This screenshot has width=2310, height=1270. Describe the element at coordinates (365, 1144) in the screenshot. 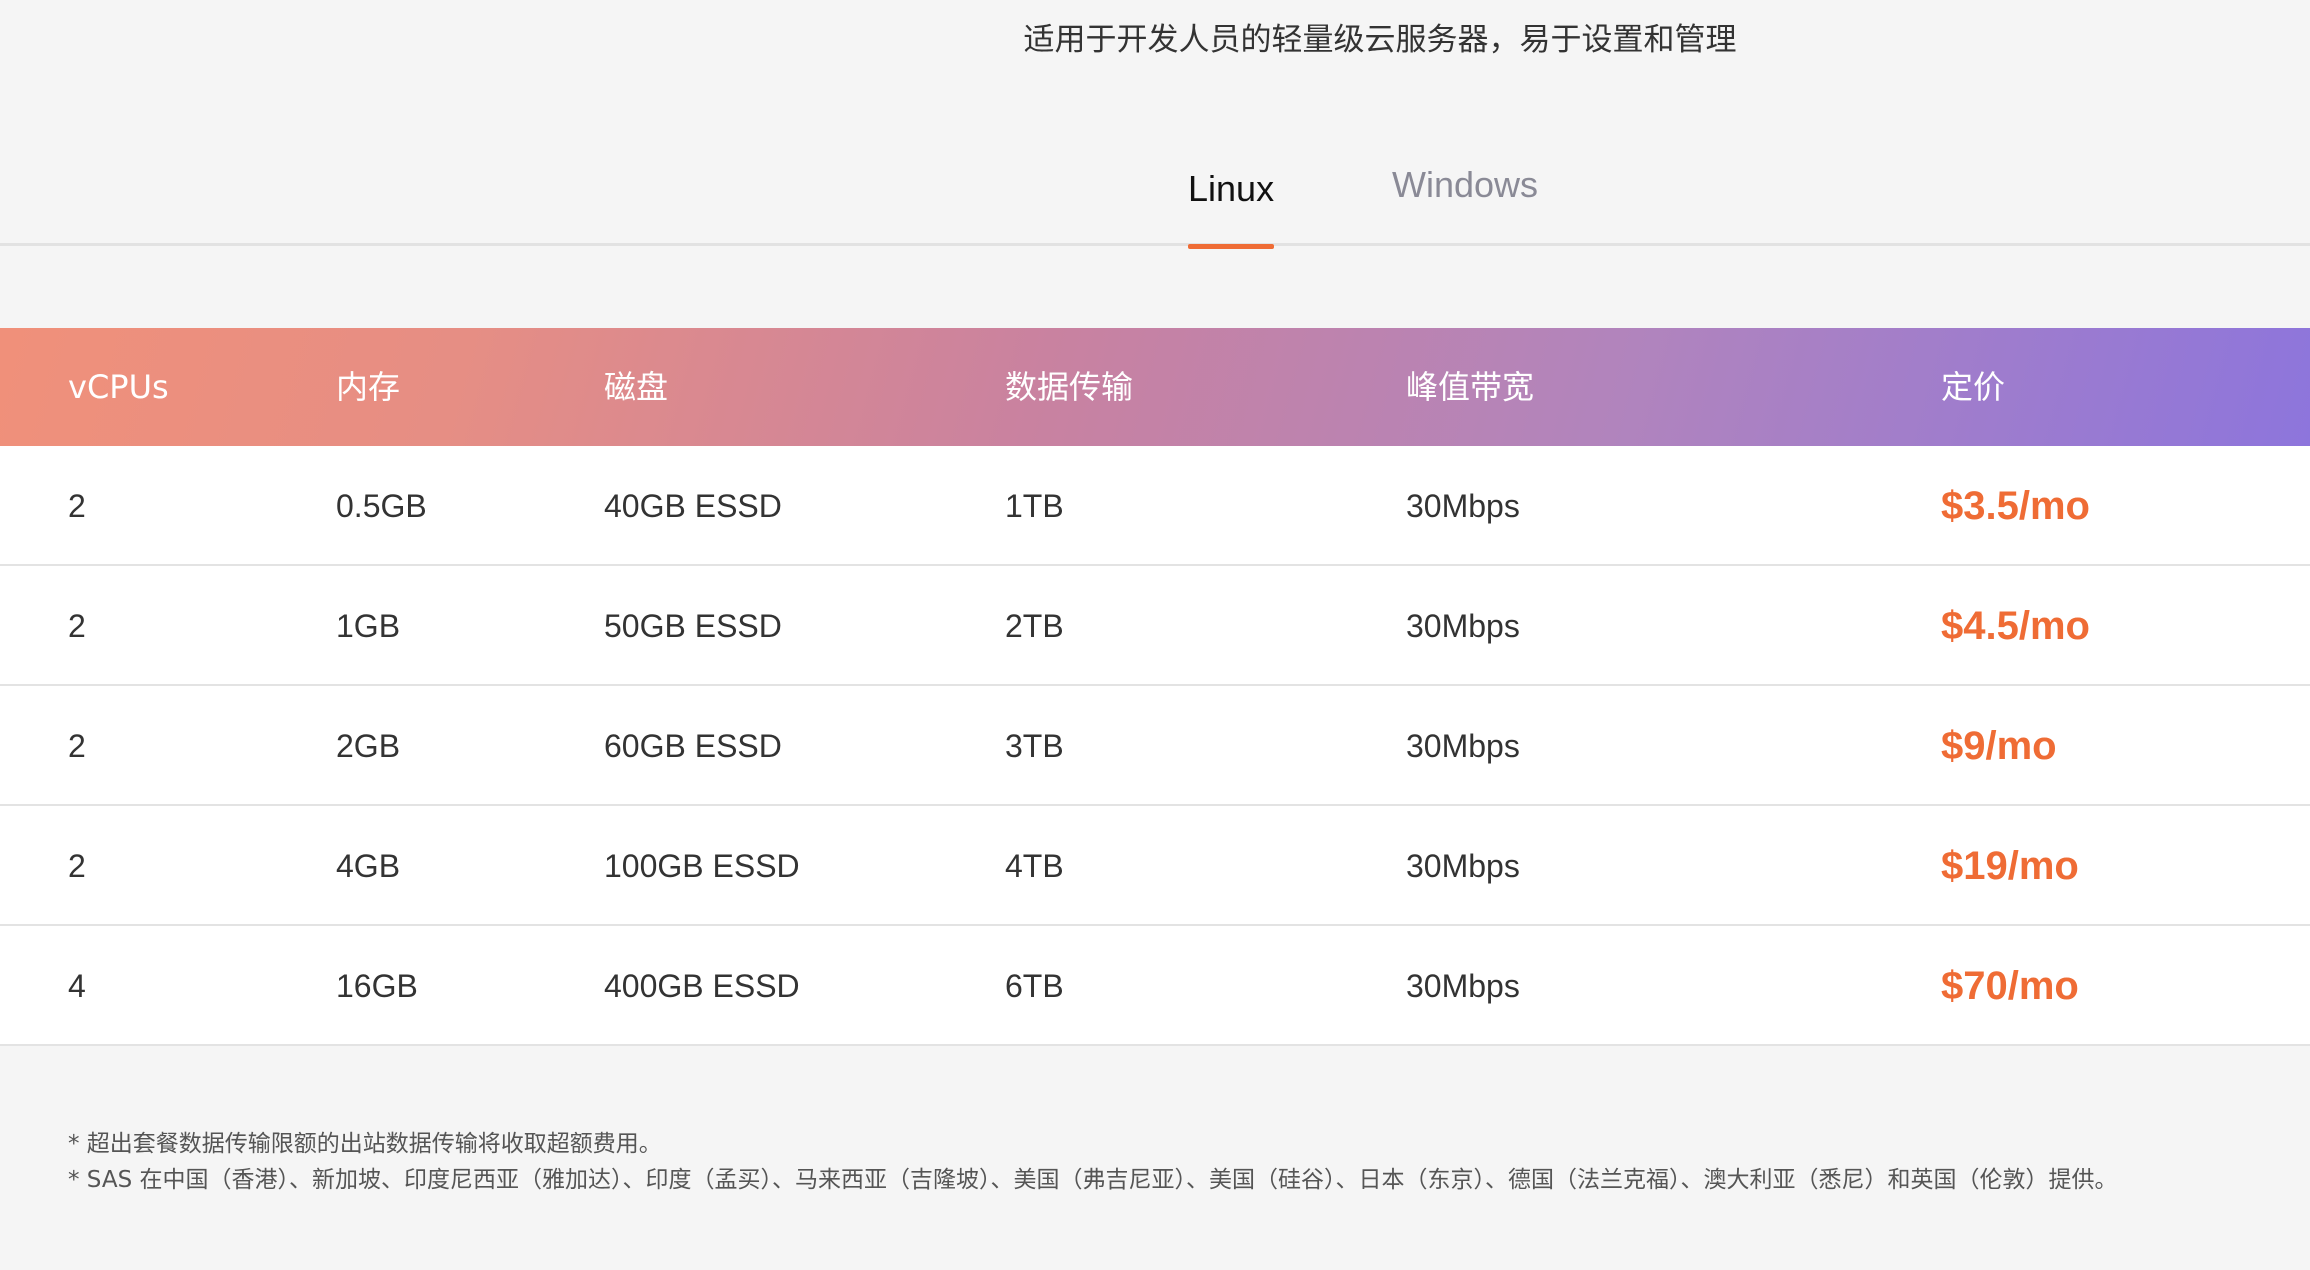

I see `footnote-overage: * 超出套餐数据传输限额的出站数据传输将收取超额费用。` at that location.